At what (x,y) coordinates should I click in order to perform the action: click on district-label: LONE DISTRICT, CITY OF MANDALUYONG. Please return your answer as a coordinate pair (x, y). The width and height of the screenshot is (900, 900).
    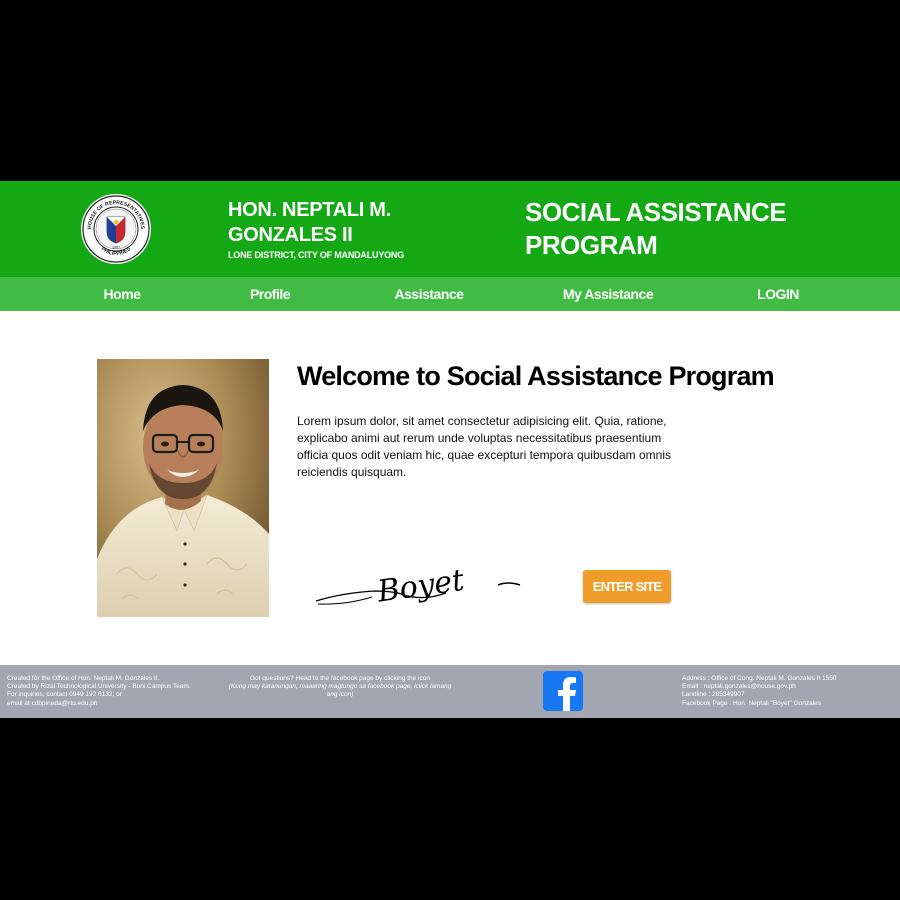
    Looking at the image, I should click on (316, 255).